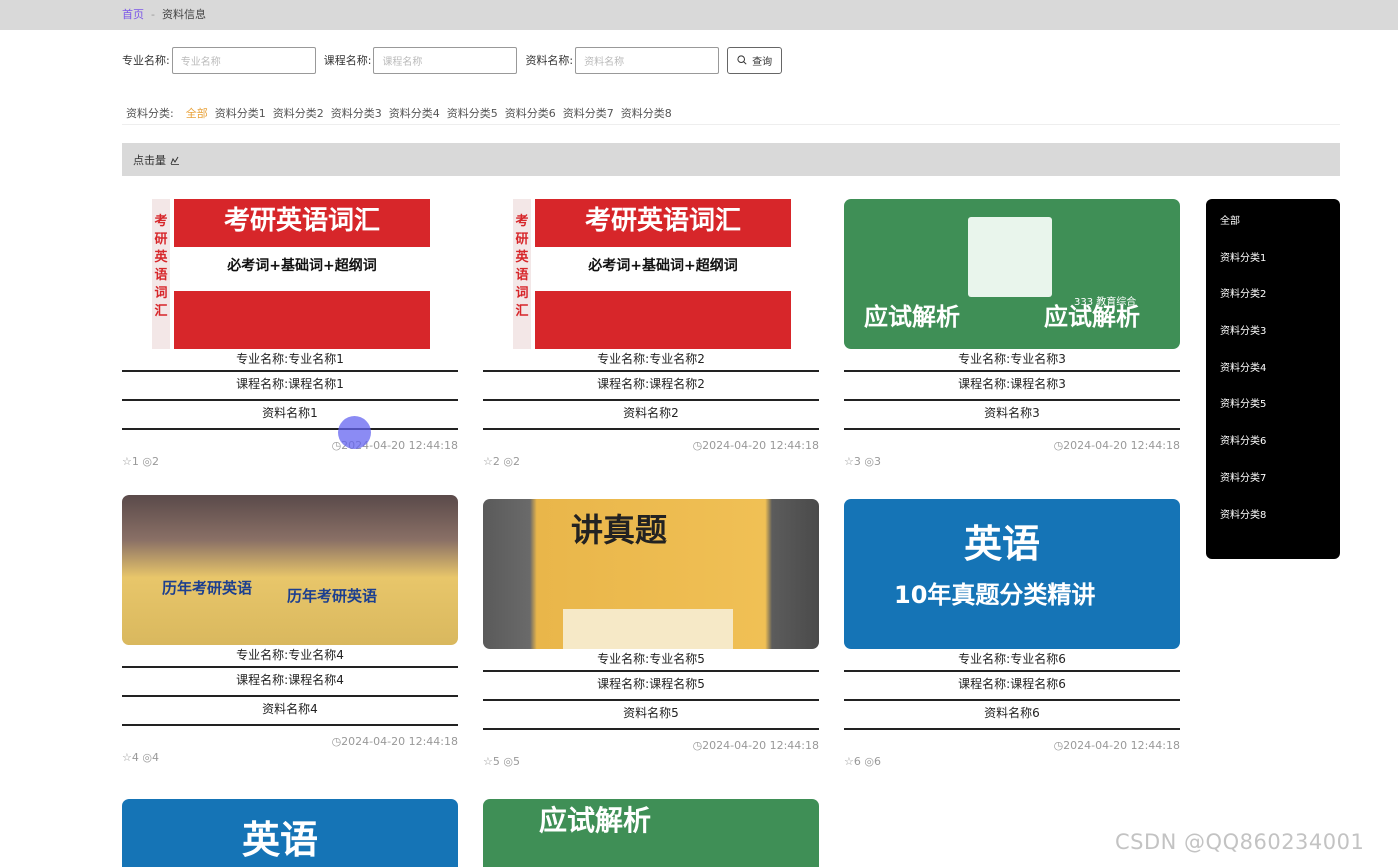 This screenshot has height=867, width=1398. I want to click on card-name: 资料名称4, so click(290, 711).